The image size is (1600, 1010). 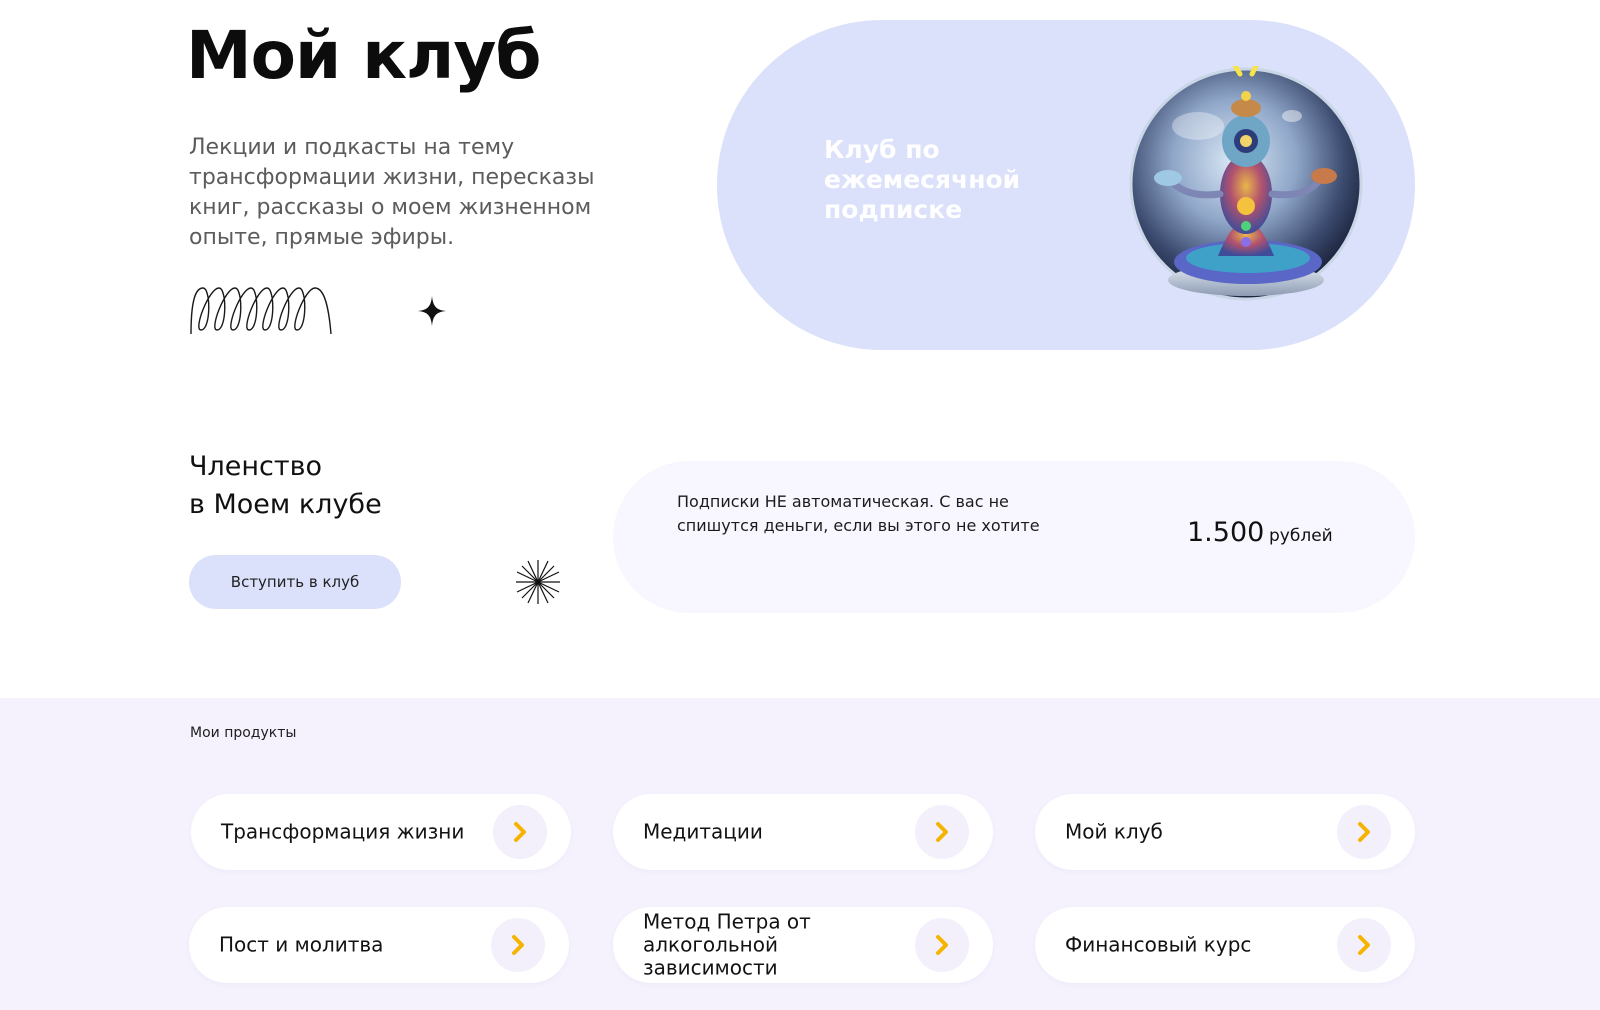 I want to click on product-label: Мой клуб, so click(x=1114, y=831).